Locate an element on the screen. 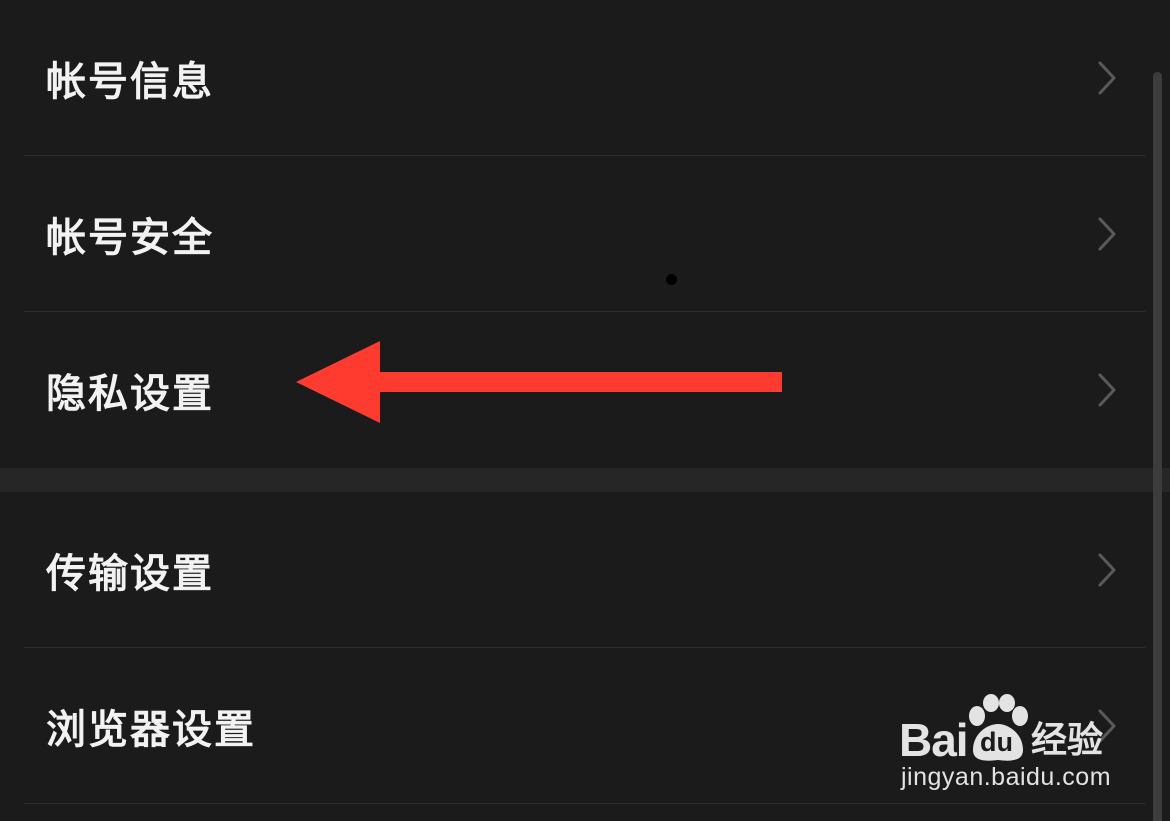  baidu-jingyan-watermark: Bai du 经验 jingyan.baidu.com is located at coordinates (1004, 745).